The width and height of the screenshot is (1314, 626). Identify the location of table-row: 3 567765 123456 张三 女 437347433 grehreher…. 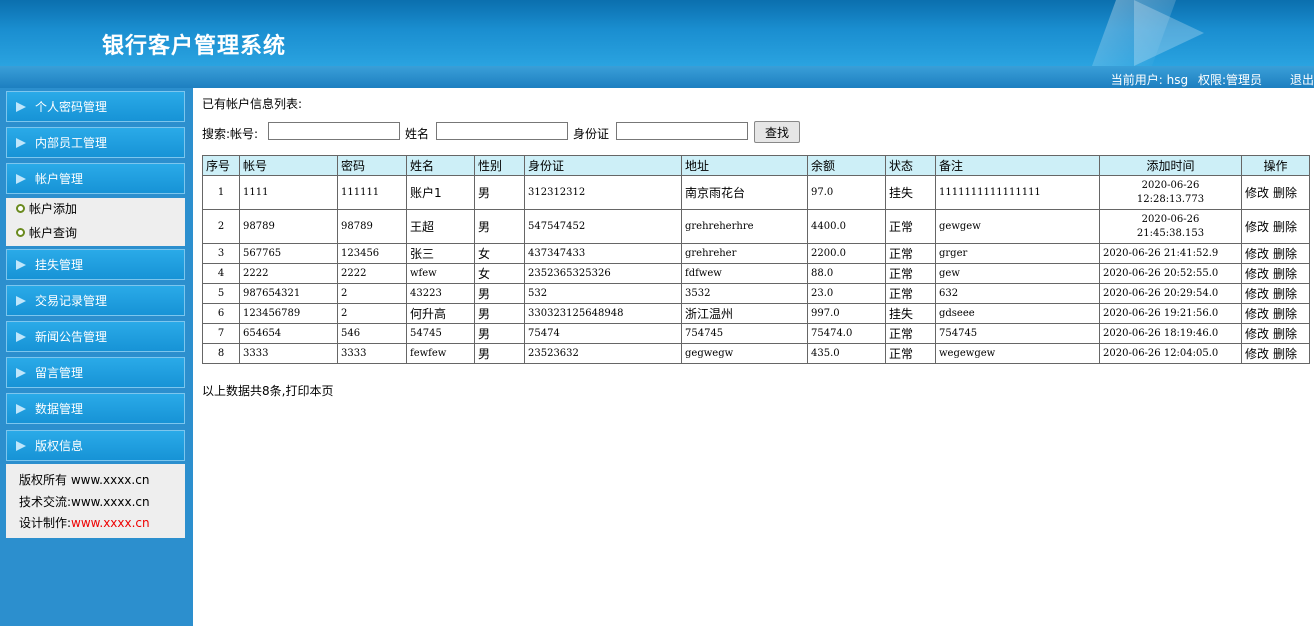
(756, 253).